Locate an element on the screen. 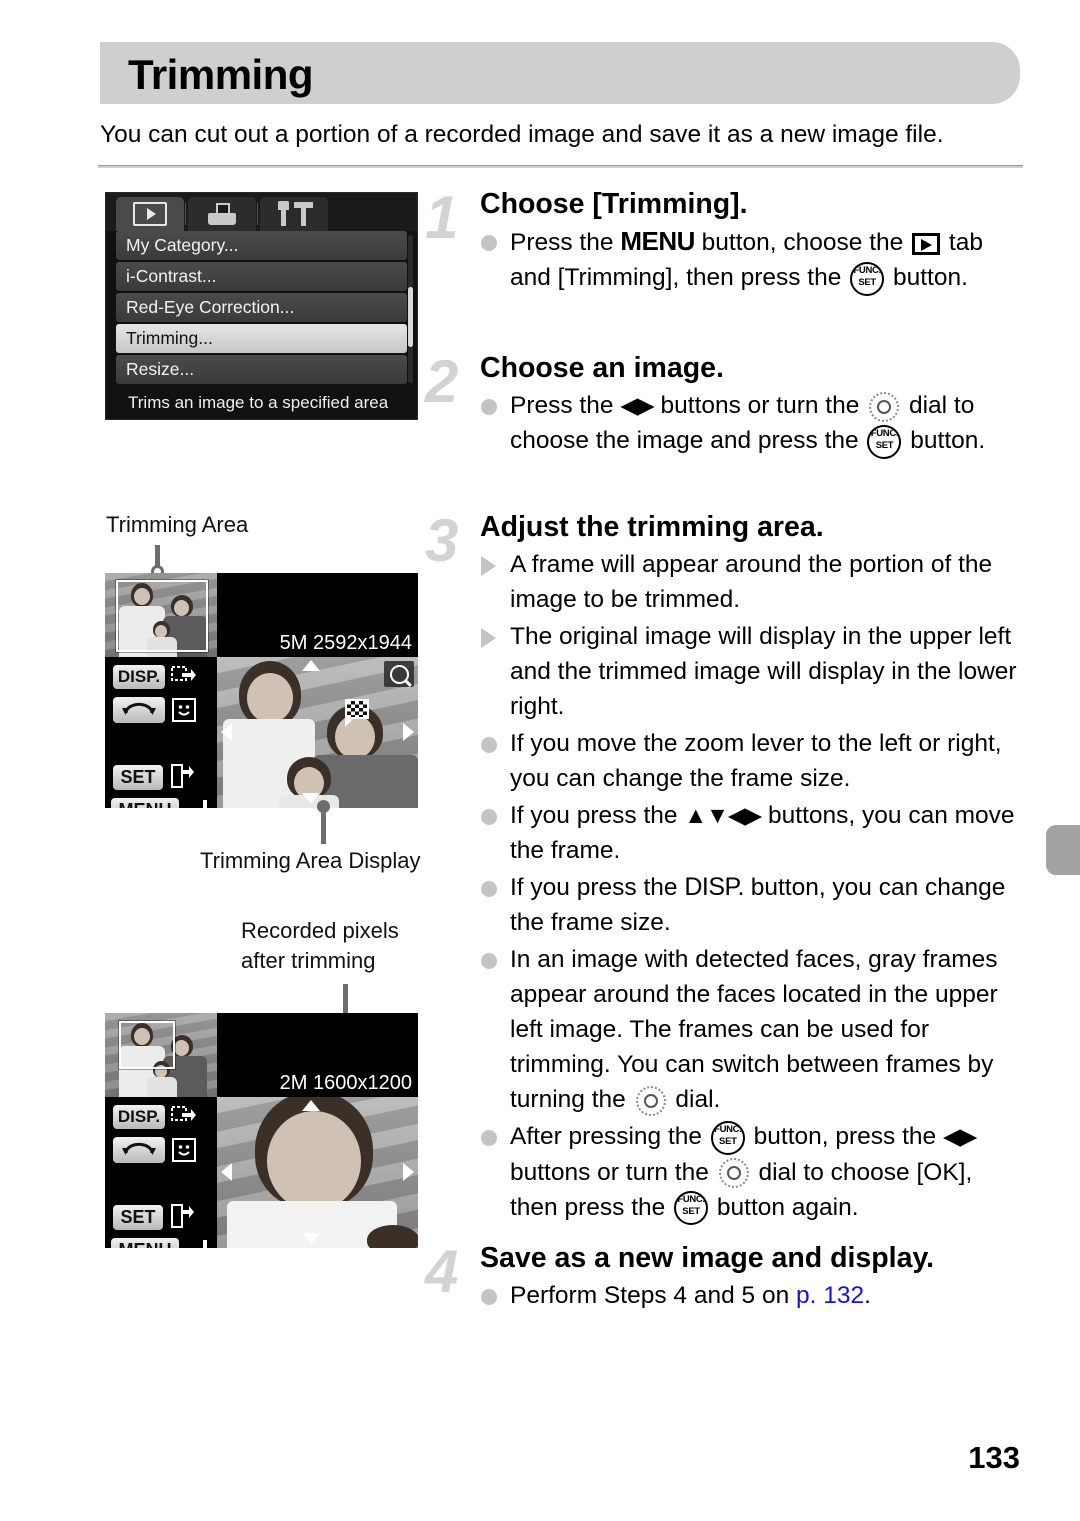 Image resolution: width=1080 pixels, height=1521 pixels. bullet-text-part: dial to choose is located at coordinates (834, 1172).